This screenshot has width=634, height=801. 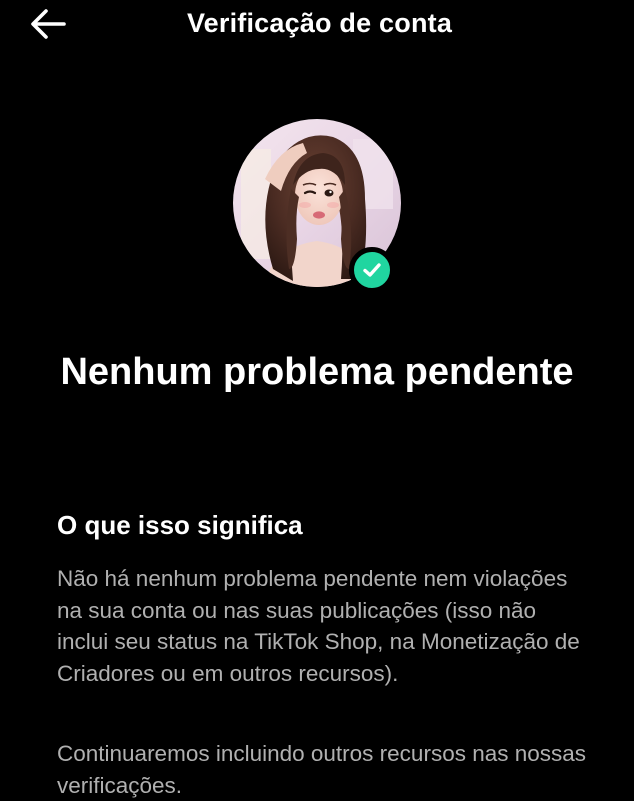 What do you see at coordinates (180, 525) in the screenshot?
I see `section-heading: O que isso significa` at bounding box center [180, 525].